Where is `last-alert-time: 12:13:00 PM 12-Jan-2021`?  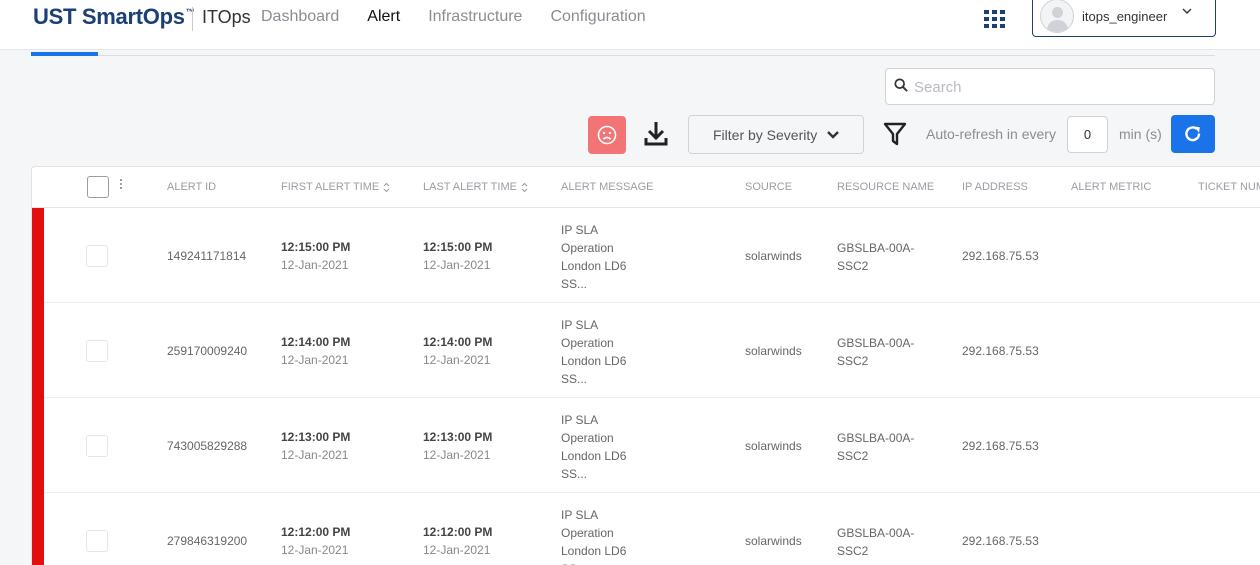 last-alert-time: 12:13:00 PM 12-Jan-2021 is located at coordinates (458, 446).